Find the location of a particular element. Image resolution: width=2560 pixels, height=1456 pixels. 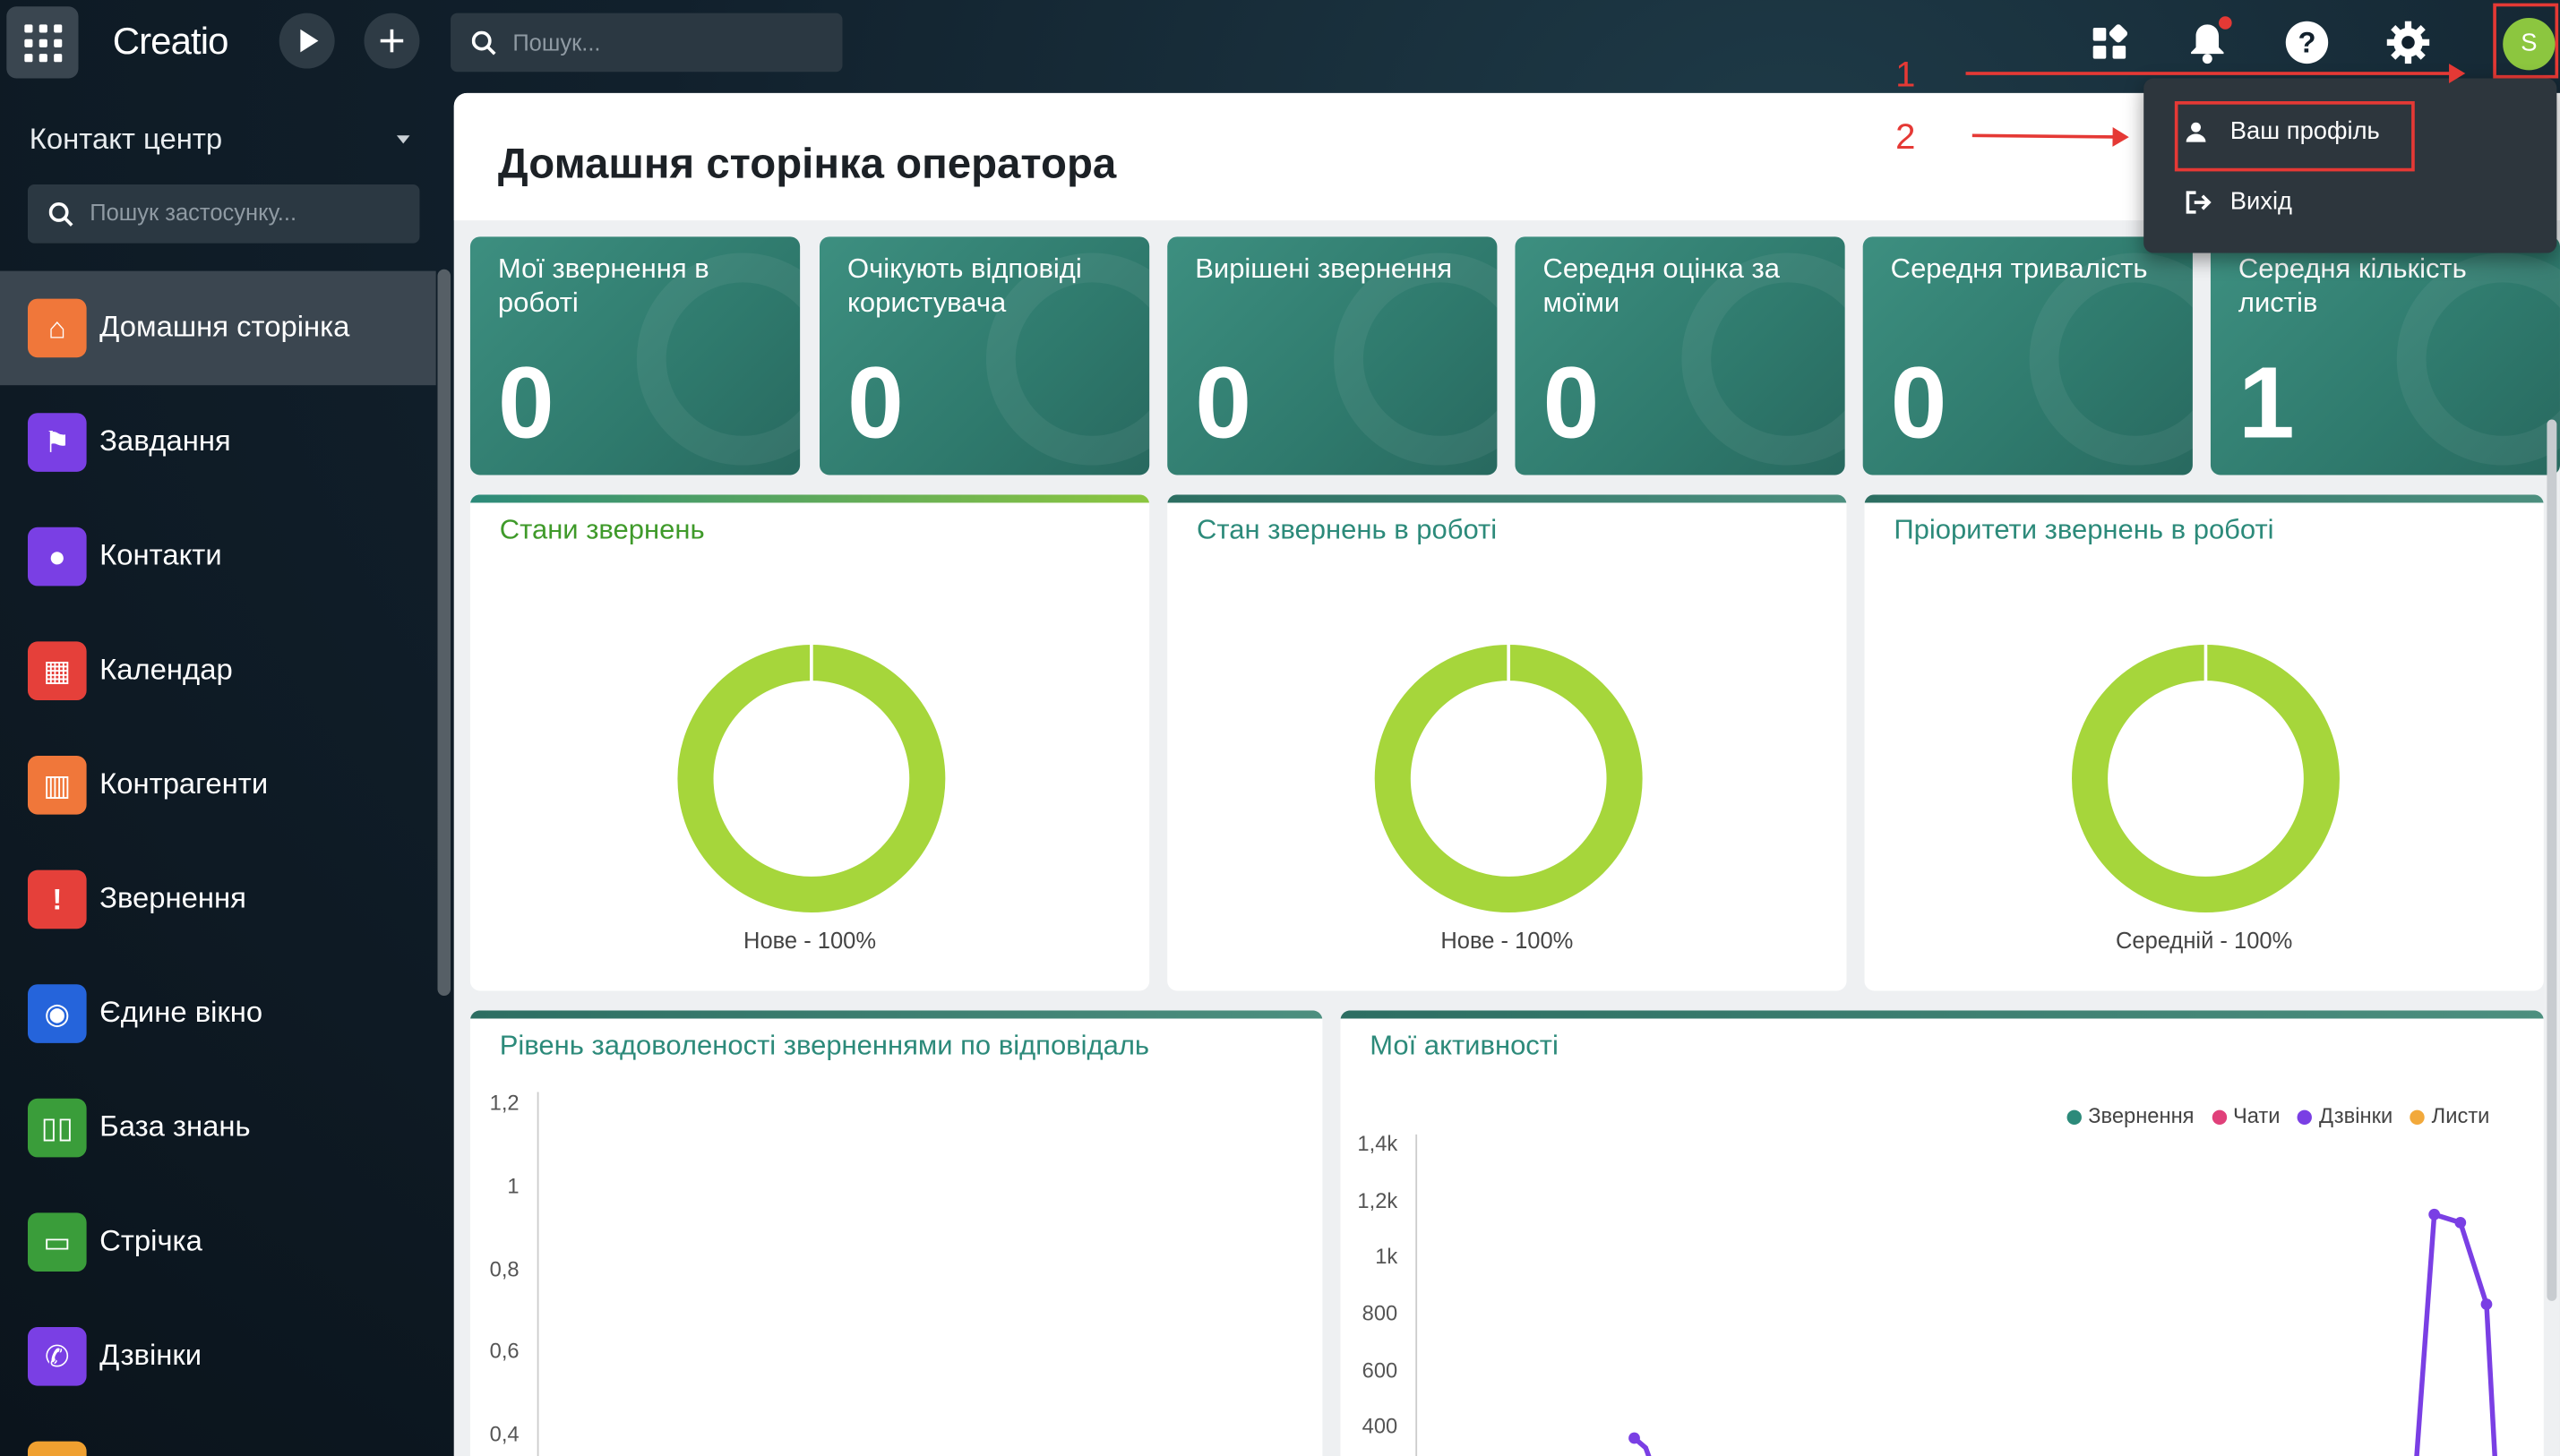

sidebar-scrollbar is located at coordinates (444, 632).